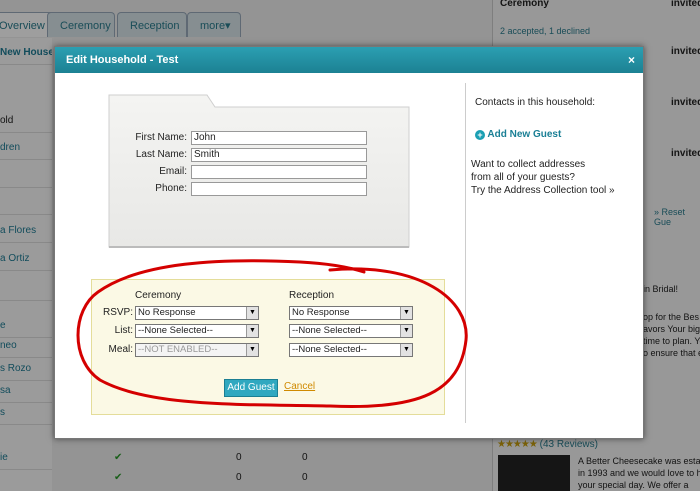 The image size is (700, 491). I want to click on dialog-header: Edit Household - Test ×, so click(349, 60).